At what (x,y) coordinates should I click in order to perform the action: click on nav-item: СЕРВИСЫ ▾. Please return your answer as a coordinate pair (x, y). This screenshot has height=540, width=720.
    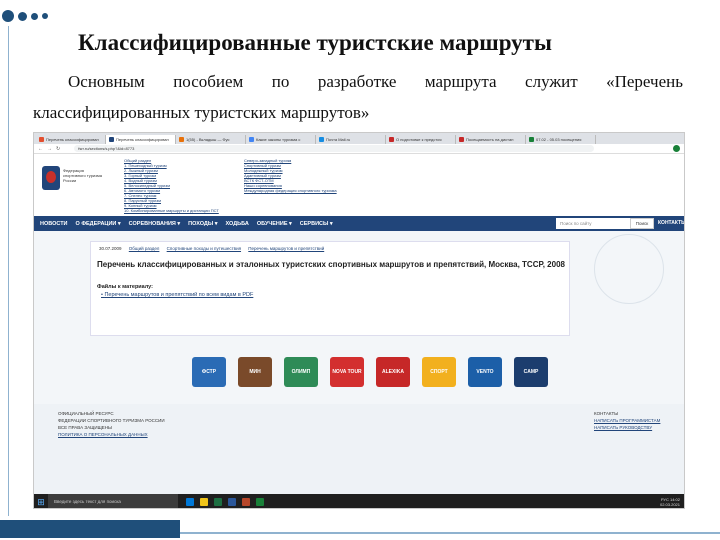
    Looking at the image, I should click on (316, 224).